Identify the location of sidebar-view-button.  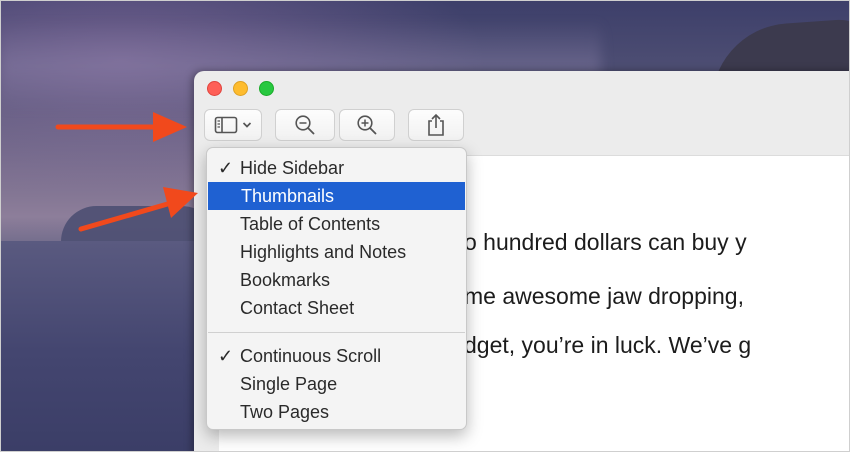
(233, 125).